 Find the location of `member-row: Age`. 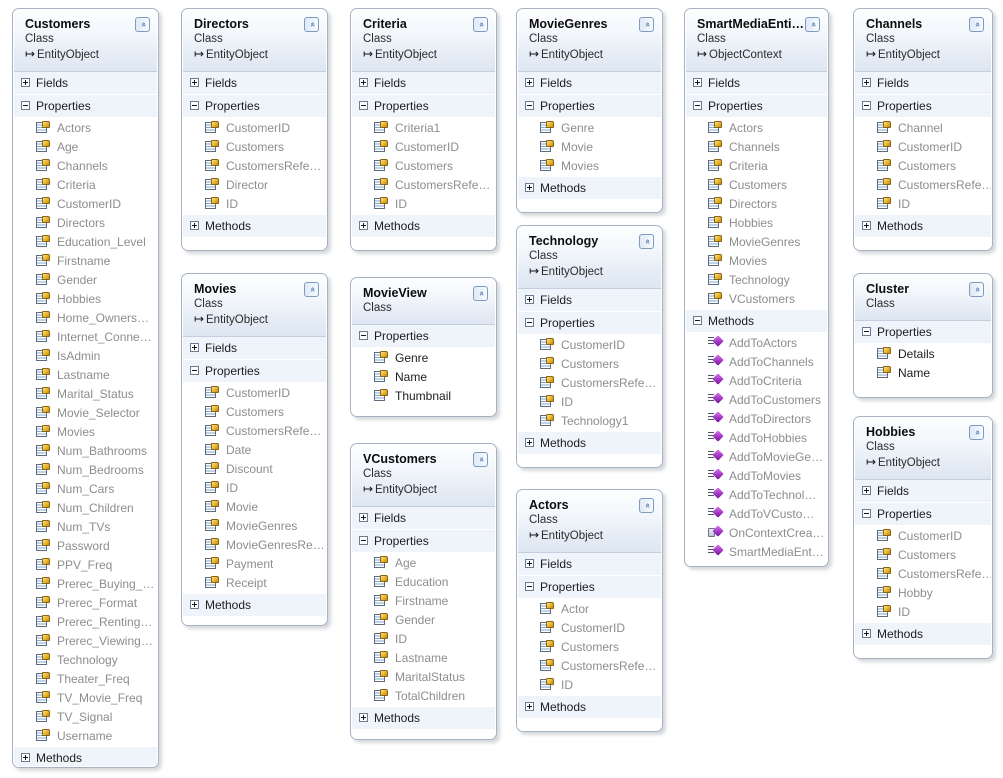

member-row: Age is located at coordinates (85, 146).